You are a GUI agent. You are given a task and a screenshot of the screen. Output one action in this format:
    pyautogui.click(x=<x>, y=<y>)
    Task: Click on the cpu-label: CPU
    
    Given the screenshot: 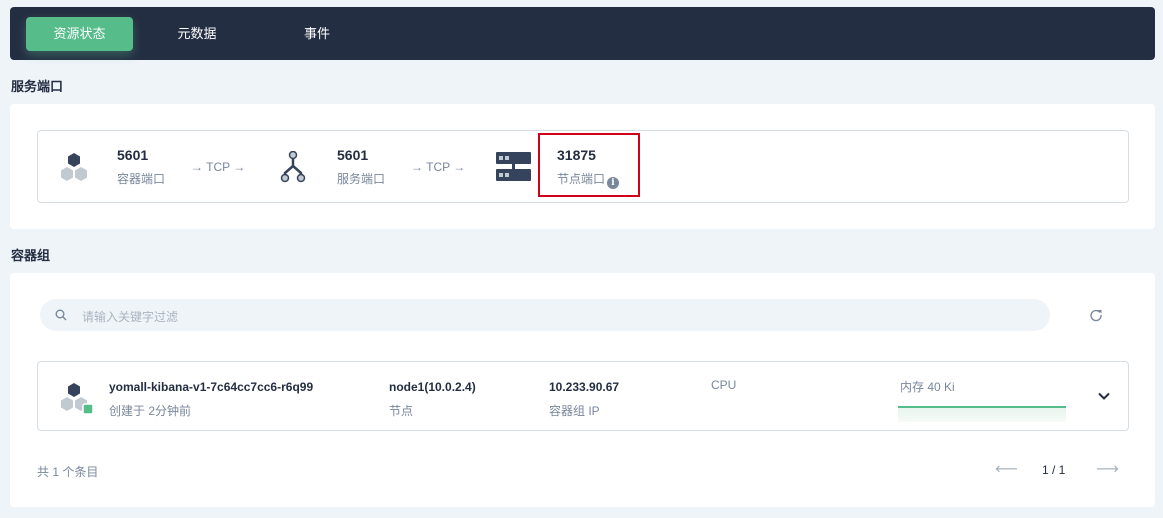 What is the action you would take?
    pyautogui.click(x=724, y=385)
    